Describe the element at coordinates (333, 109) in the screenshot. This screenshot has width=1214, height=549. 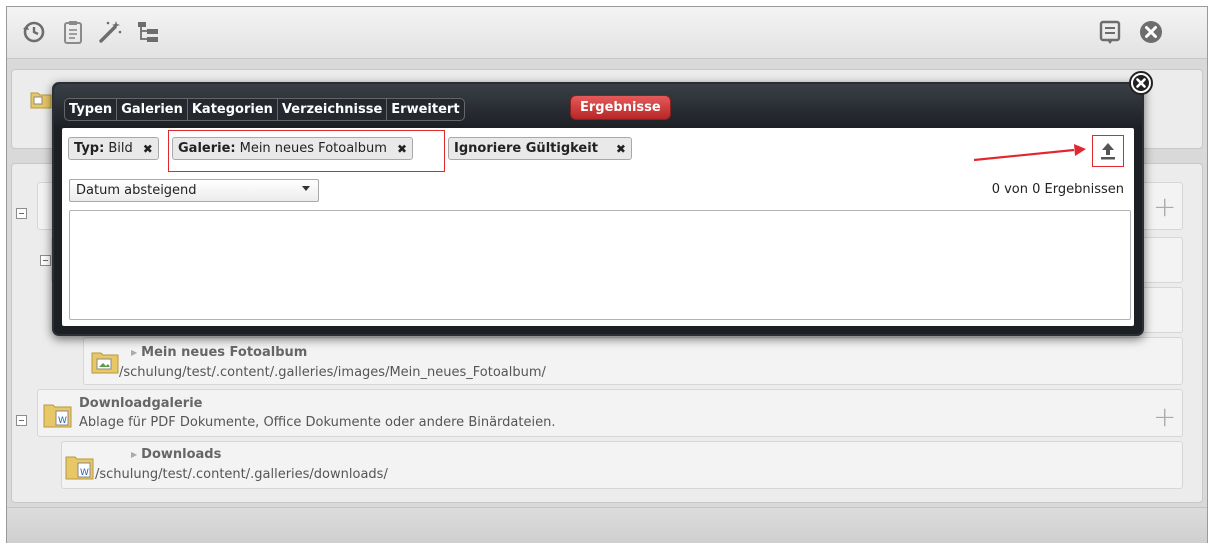
I see `tab-verzeichnisse: Verzeichnisse` at that location.